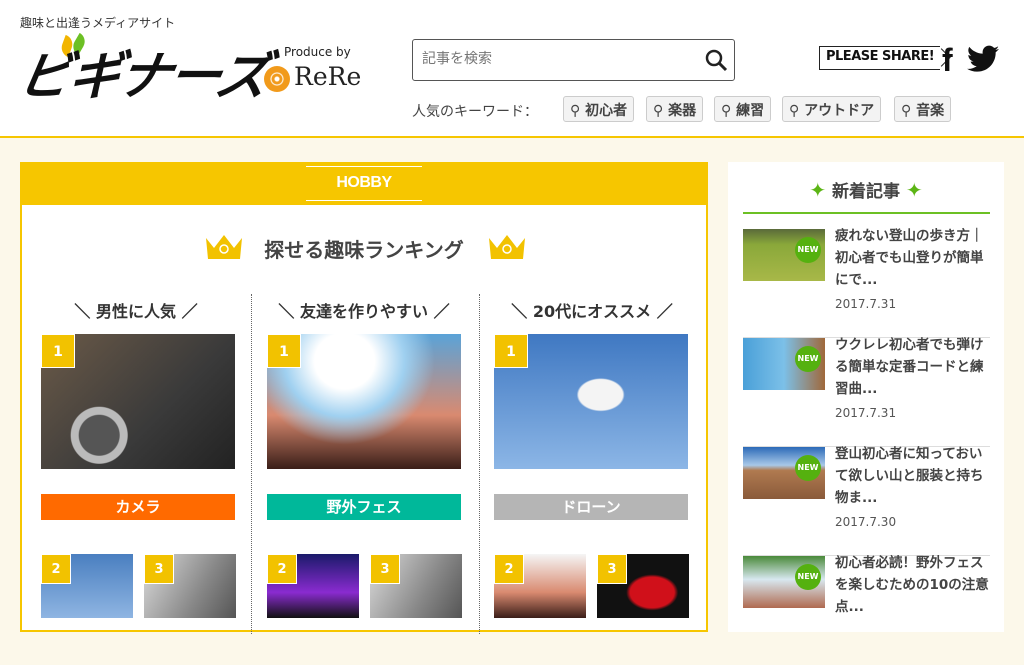 This screenshot has height=665, width=1024. Describe the element at coordinates (599, 109) in the screenshot. I see `keyword-tag: ⚲ 初心者` at that location.